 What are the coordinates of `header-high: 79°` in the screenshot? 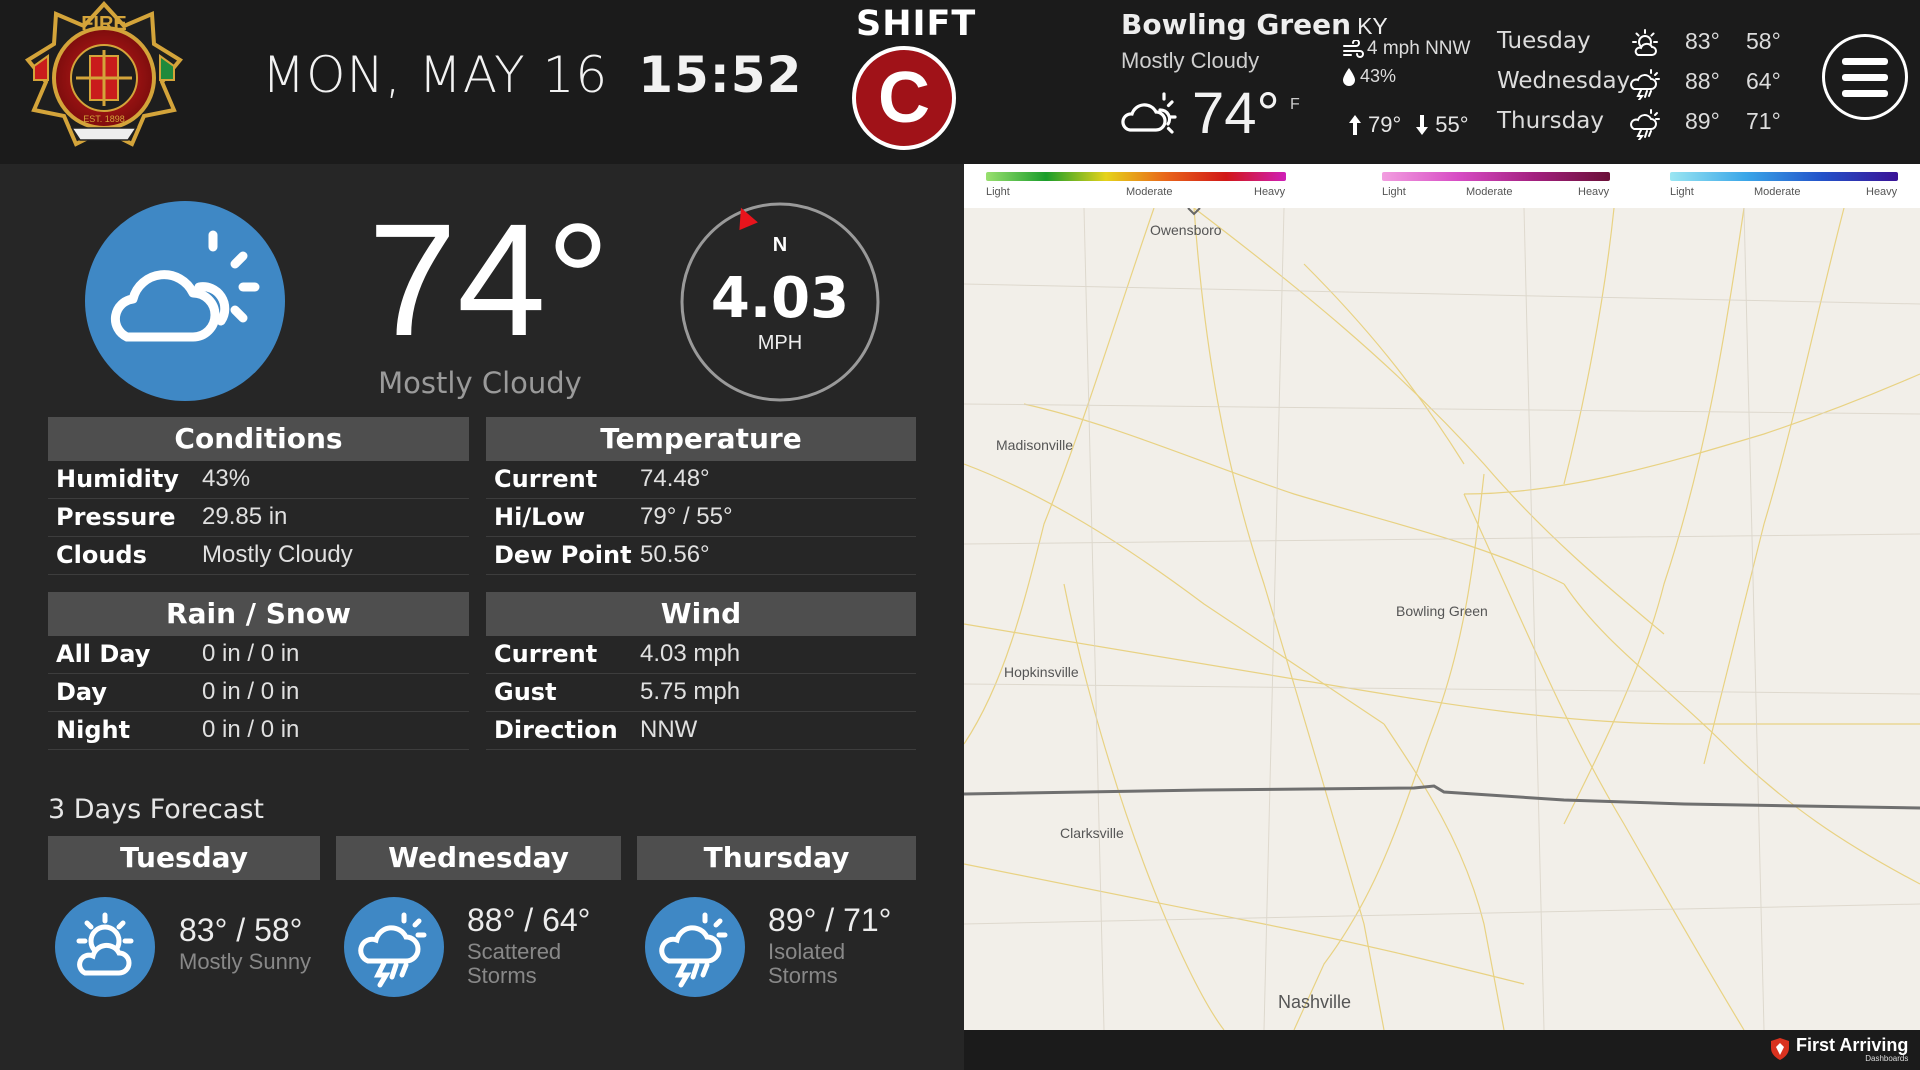 It's located at (1385, 124).